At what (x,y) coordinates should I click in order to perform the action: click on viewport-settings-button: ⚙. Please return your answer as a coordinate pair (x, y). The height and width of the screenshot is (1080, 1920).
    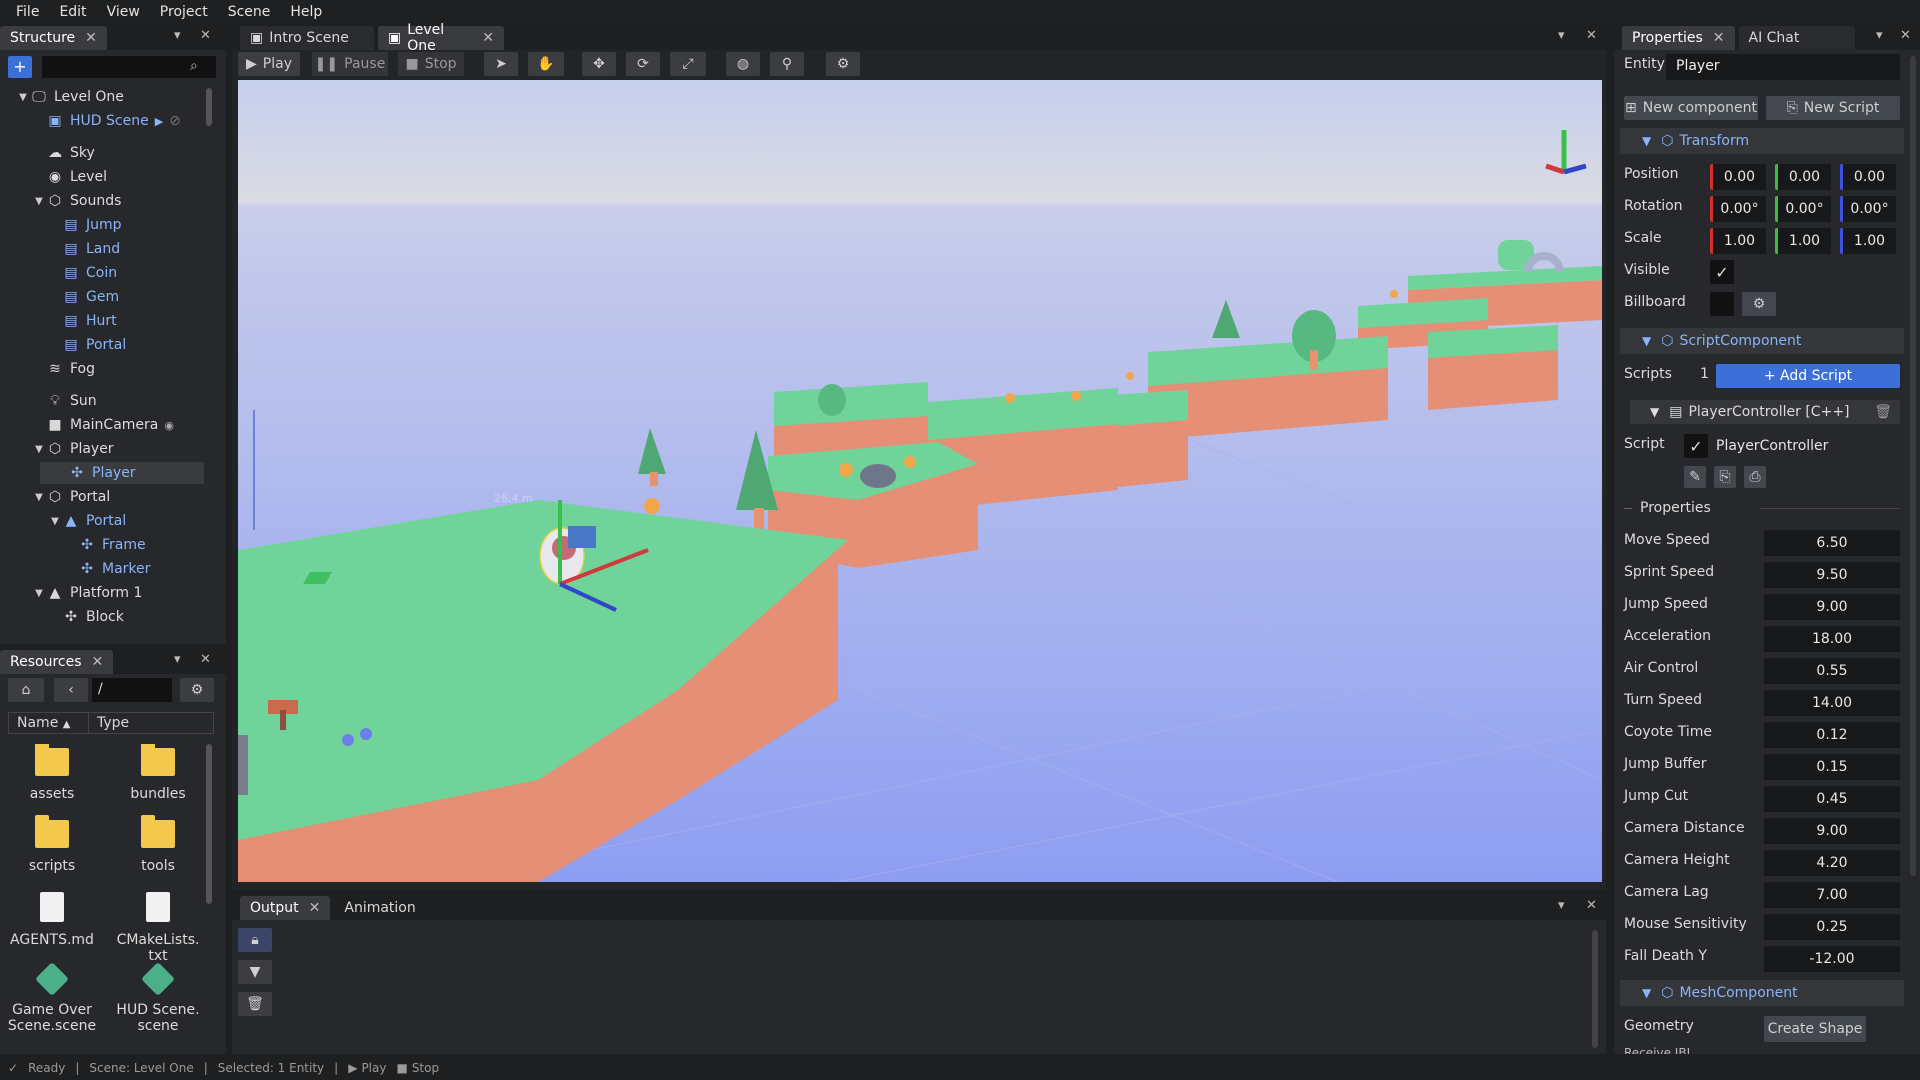
    Looking at the image, I should click on (843, 64).